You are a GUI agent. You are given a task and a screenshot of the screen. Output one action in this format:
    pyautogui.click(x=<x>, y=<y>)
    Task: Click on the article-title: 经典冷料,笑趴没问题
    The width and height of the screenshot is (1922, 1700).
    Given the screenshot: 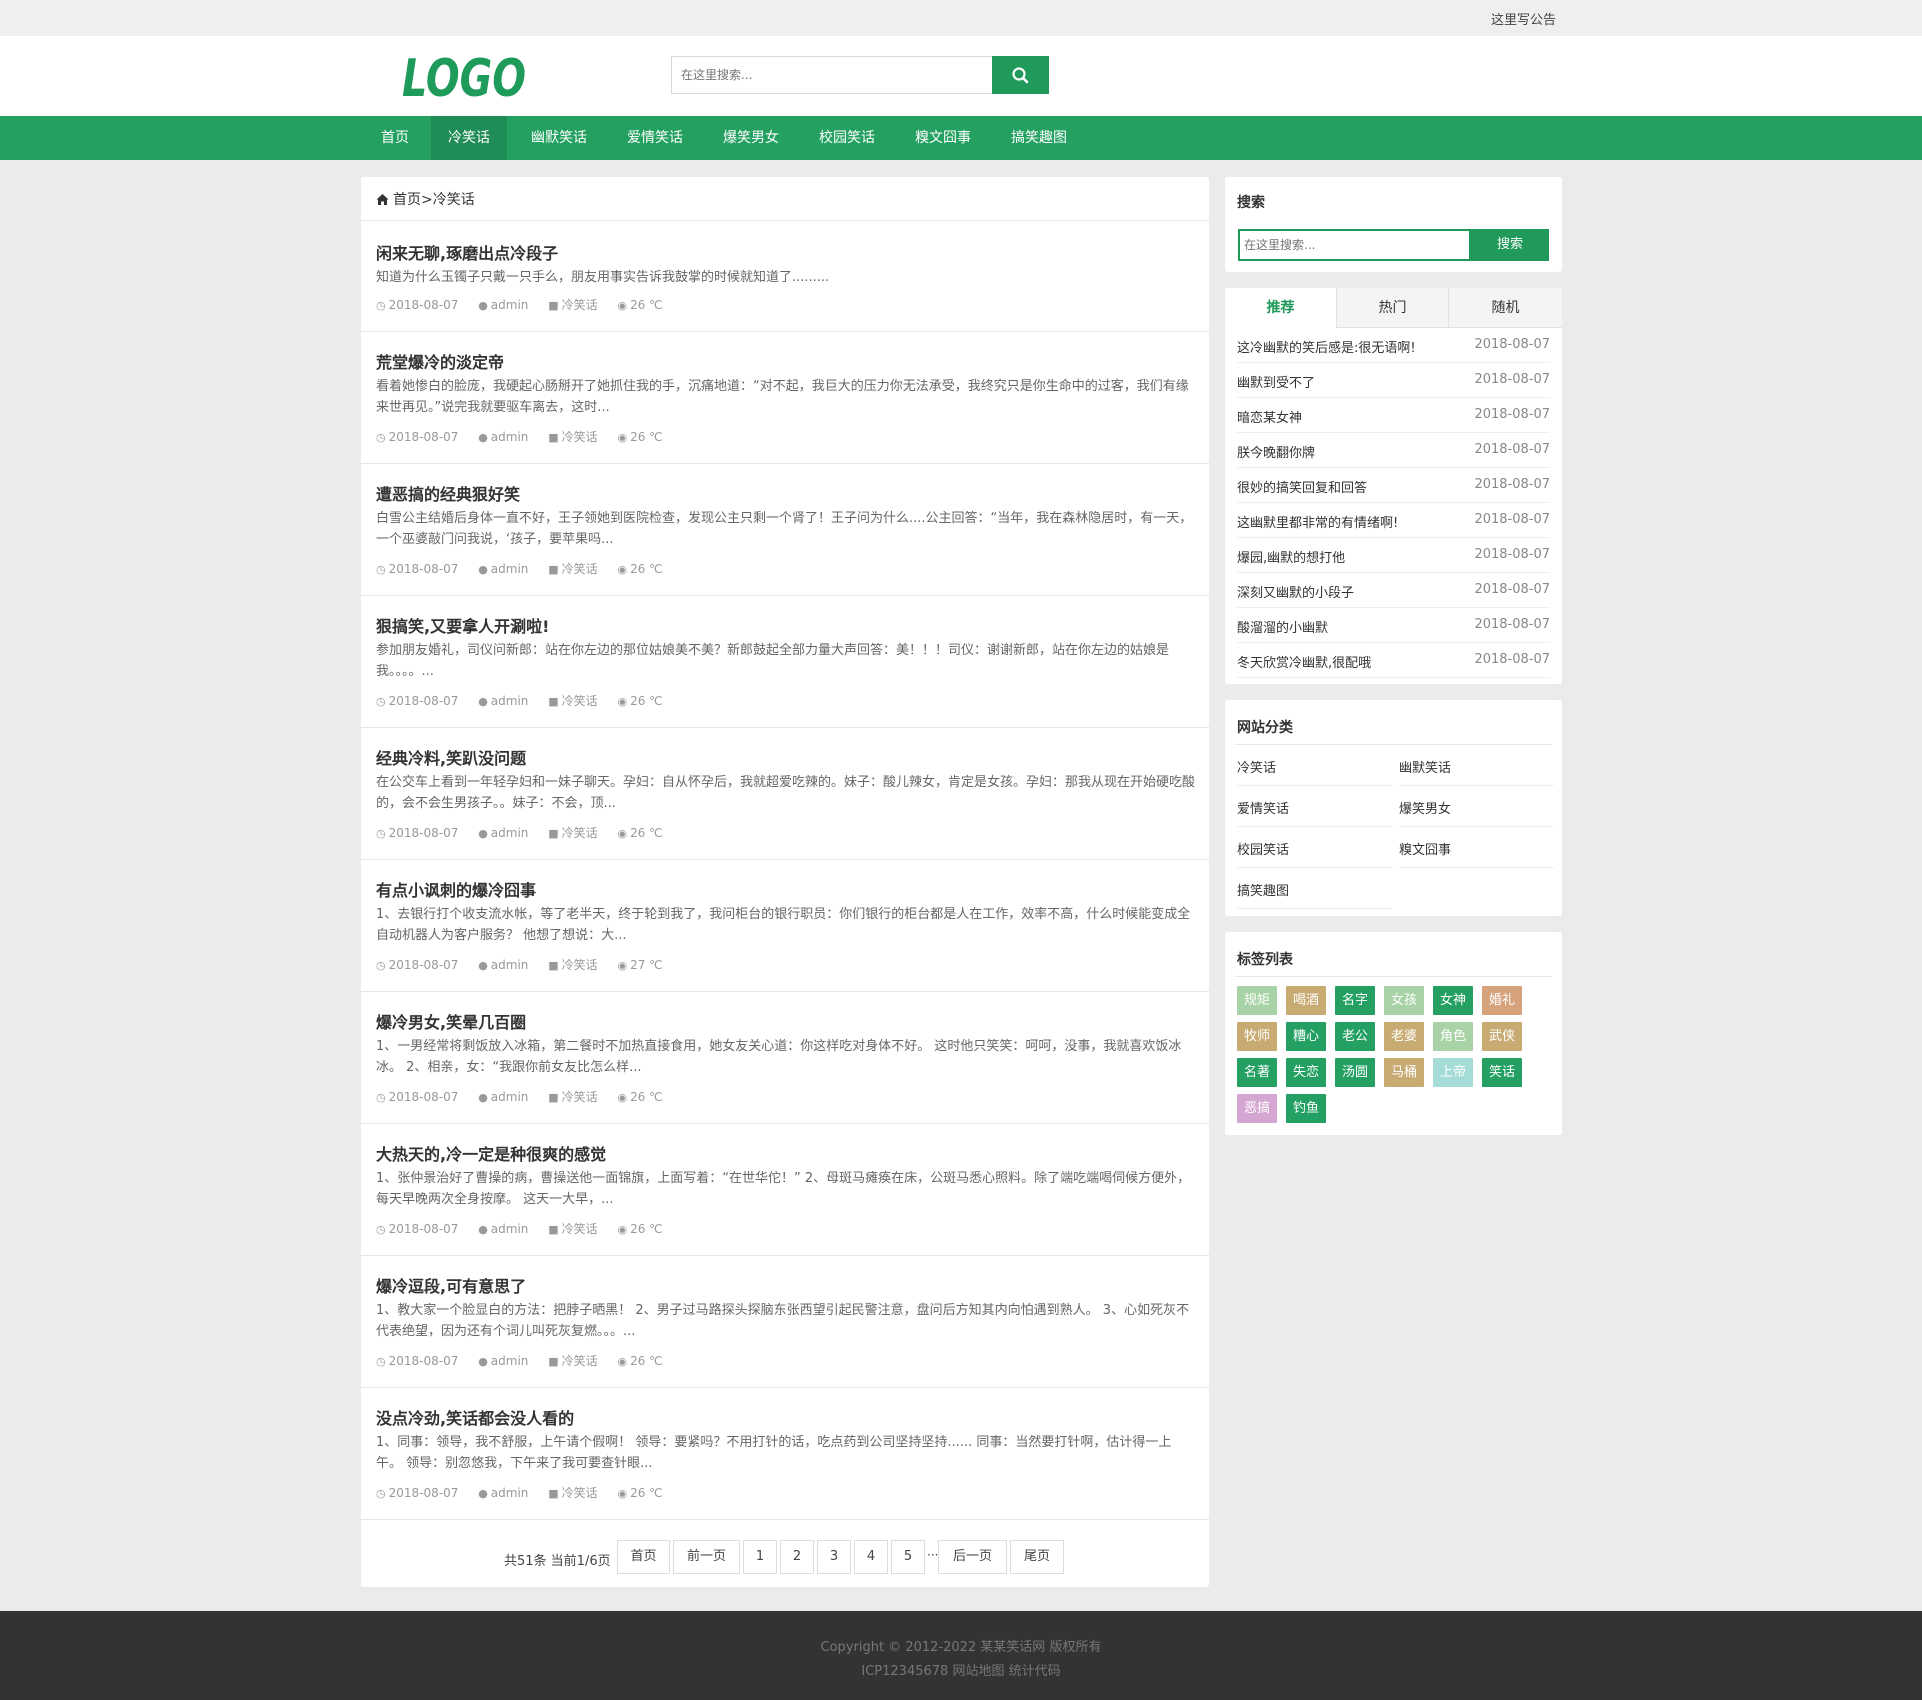 What is the action you would take?
    pyautogui.click(x=451, y=757)
    